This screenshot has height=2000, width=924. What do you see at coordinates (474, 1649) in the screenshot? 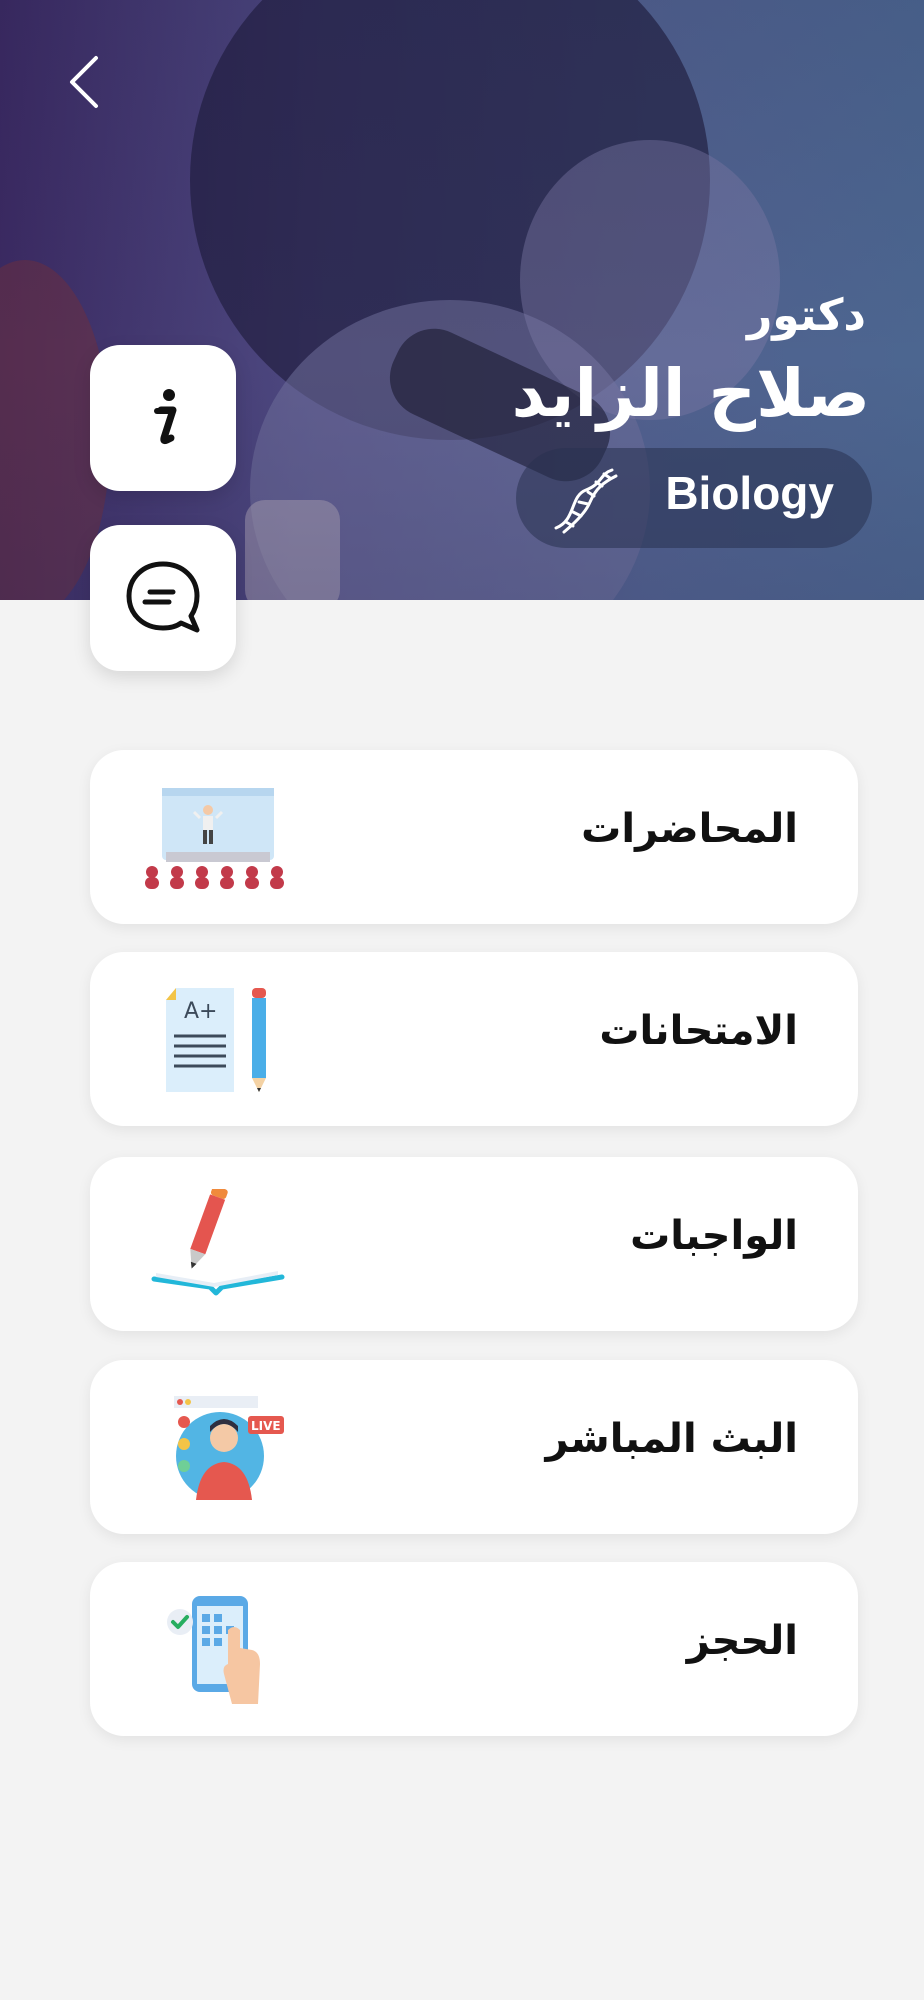
I see `menu-item-booking: الحجز` at bounding box center [474, 1649].